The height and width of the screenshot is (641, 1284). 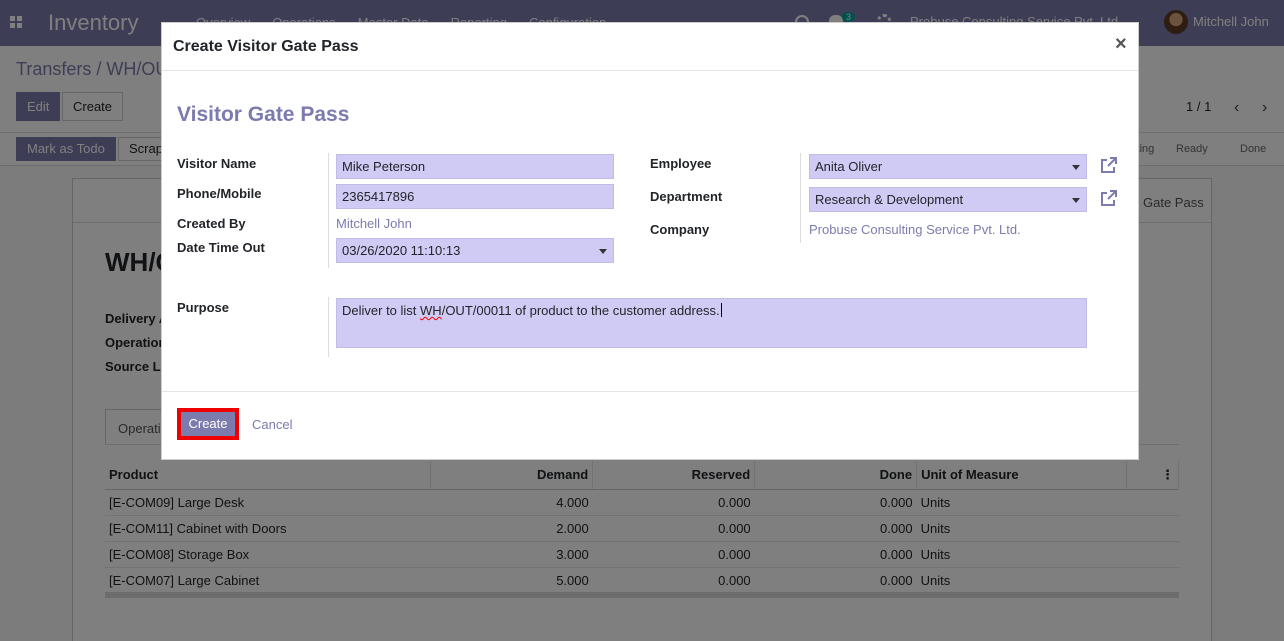 What do you see at coordinates (680, 229) in the screenshot?
I see `company-label: Company` at bounding box center [680, 229].